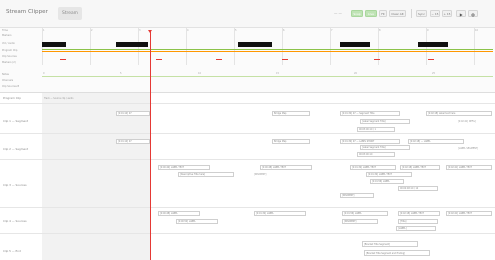 This screenshot has height=260, width=495. What do you see at coordinates (197, 221) in the screenshot?
I see `clip-box: [0:00:52] LABEL` at bounding box center [197, 221].